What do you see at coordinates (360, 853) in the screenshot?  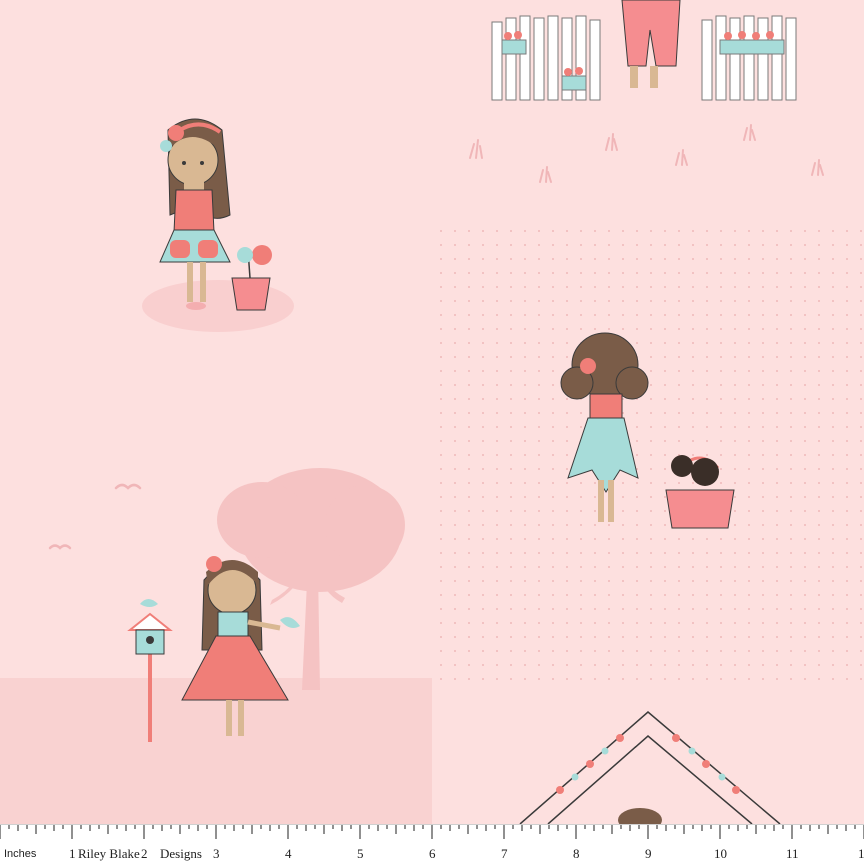 I see `ruler-number-5: 5` at bounding box center [360, 853].